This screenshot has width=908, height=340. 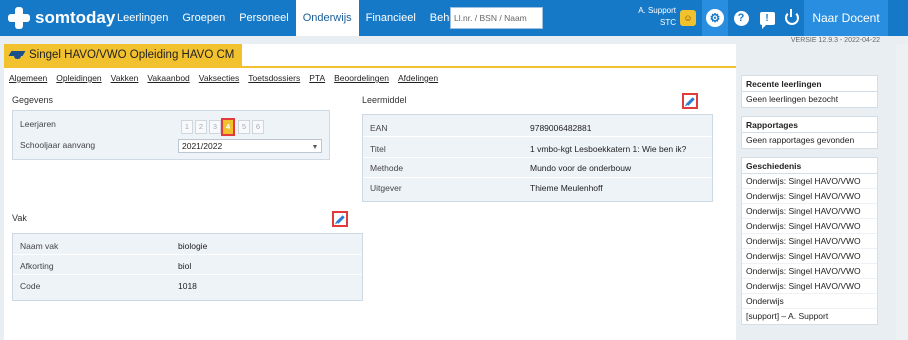 I want to click on naam-vak-value: biologie, so click(x=193, y=246).